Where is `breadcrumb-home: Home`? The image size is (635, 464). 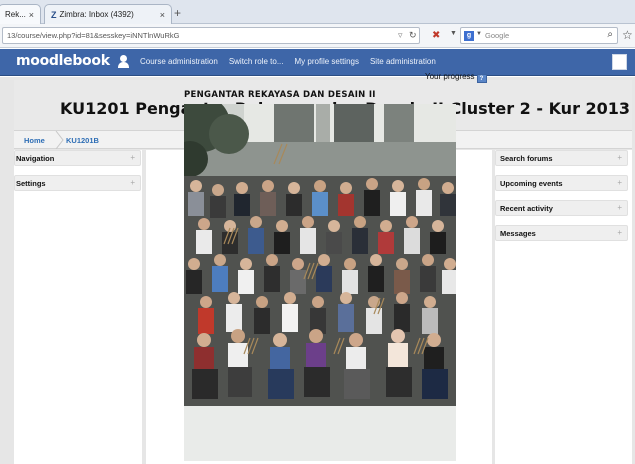 breadcrumb-home: Home is located at coordinates (34, 140).